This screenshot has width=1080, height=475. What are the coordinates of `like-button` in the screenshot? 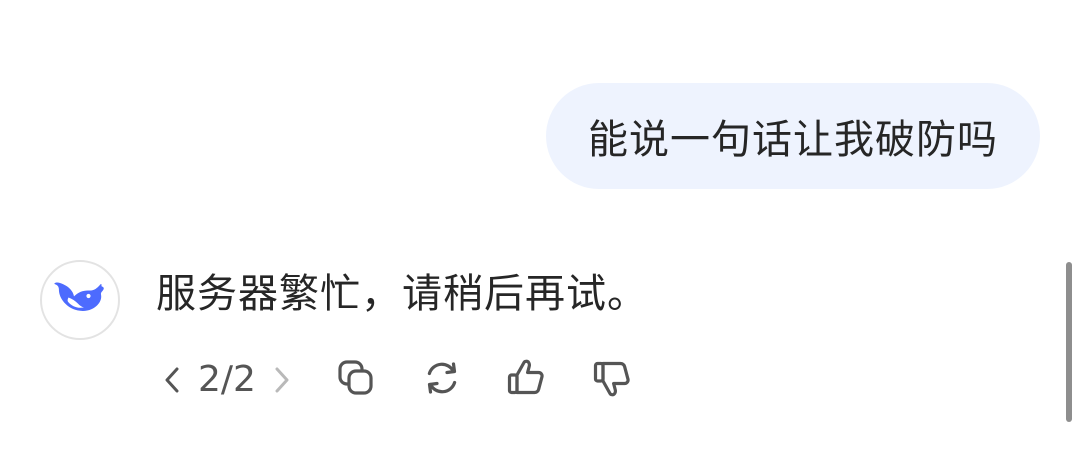 It's located at (526, 380).